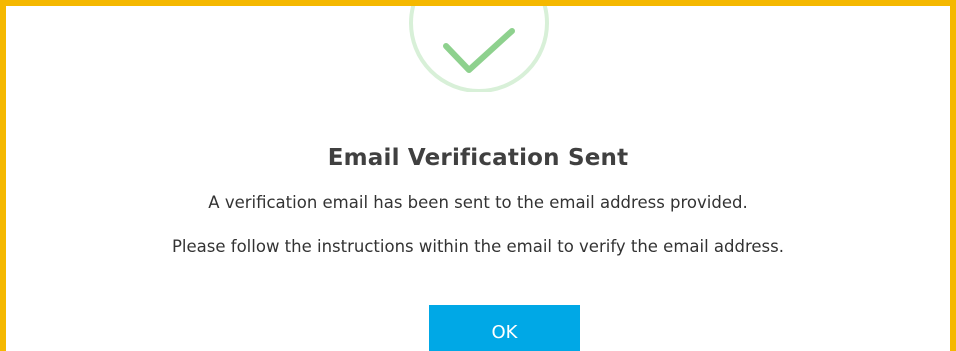 Image resolution: width=956 pixels, height=351 pixels. What do you see at coordinates (478, 158) in the screenshot?
I see `dialog-title: Email Verification Sent` at bounding box center [478, 158].